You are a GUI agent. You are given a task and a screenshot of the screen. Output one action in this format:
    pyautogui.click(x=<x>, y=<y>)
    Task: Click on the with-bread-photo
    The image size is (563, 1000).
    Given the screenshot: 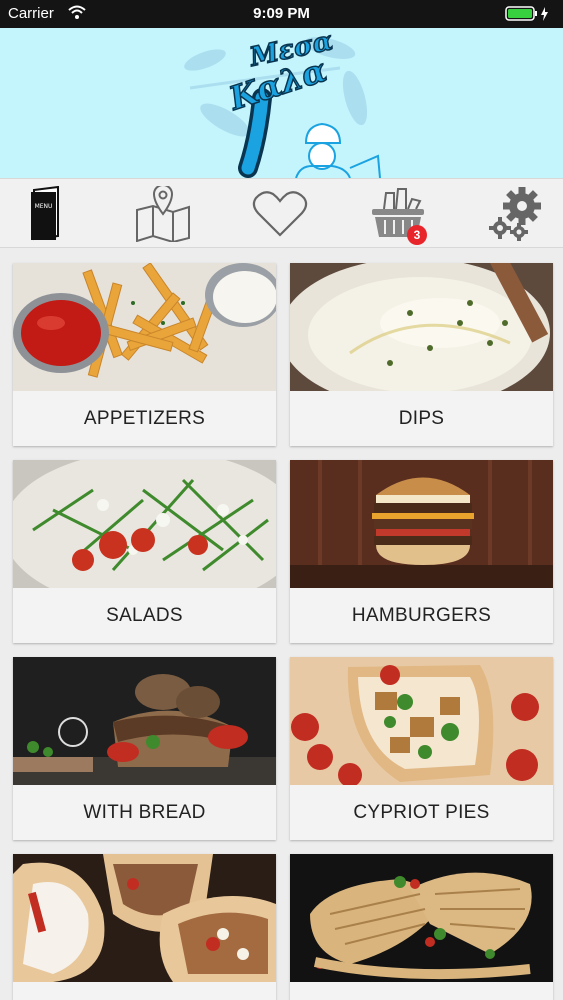 What is the action you would take?
    pyautogui.click(x=144, y=721)
    